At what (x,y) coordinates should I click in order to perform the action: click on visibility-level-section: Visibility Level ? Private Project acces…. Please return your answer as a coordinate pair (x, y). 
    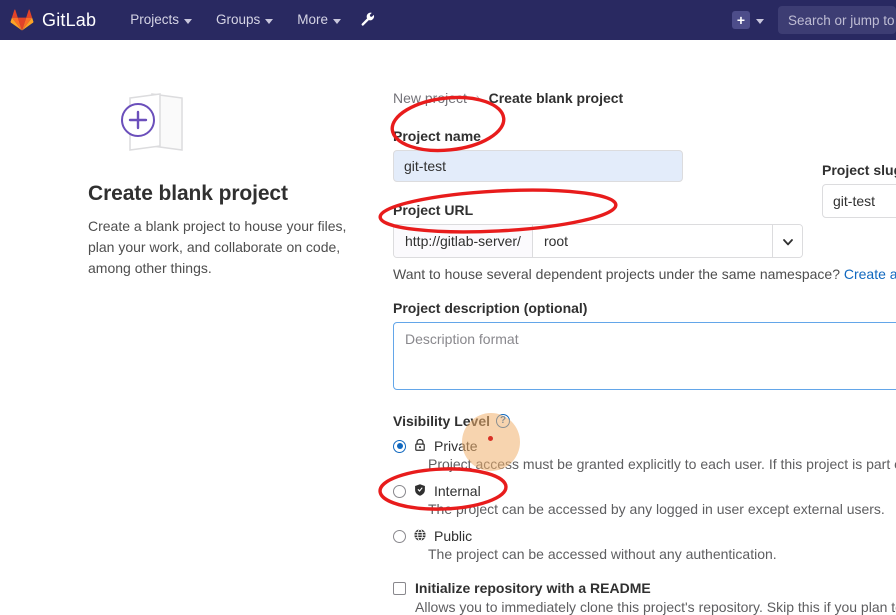
    Looking at the image, I should click on (644, 487).